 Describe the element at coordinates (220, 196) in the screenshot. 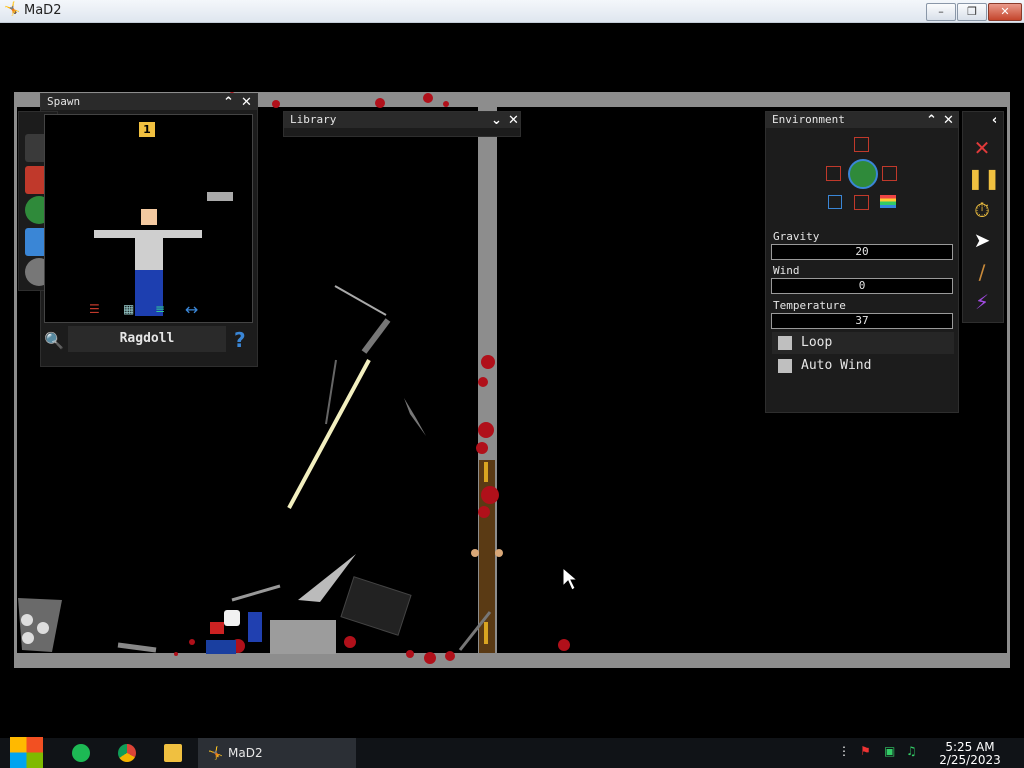

I see `preview-item` at that location.